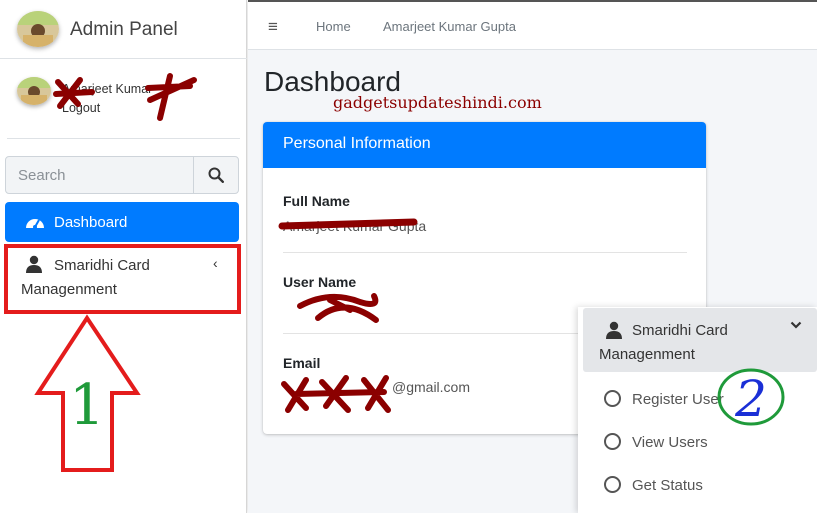 Image resolution: width=817 pixels, height=513 pixels. Describe the element at coordinates (302, 363) in the screenshot. I see `email-label: Email` at that location.